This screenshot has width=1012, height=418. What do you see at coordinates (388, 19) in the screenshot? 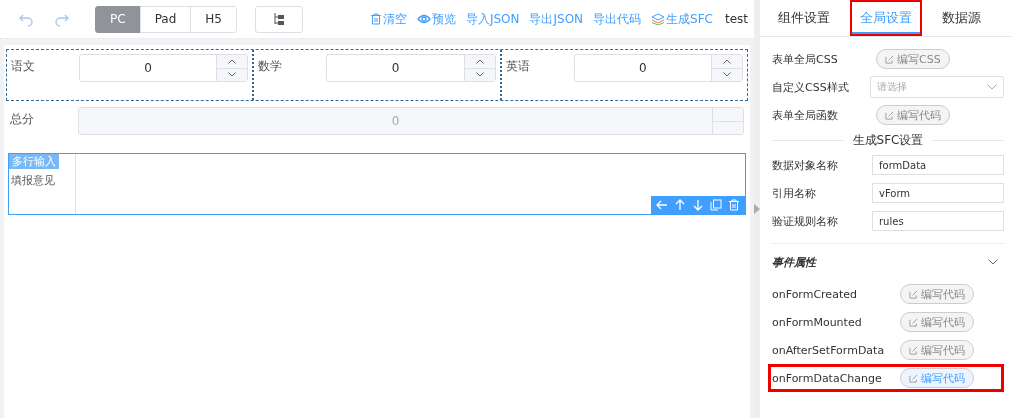
I see `toolbar-link: 清空` at bounding box center [388, 19].